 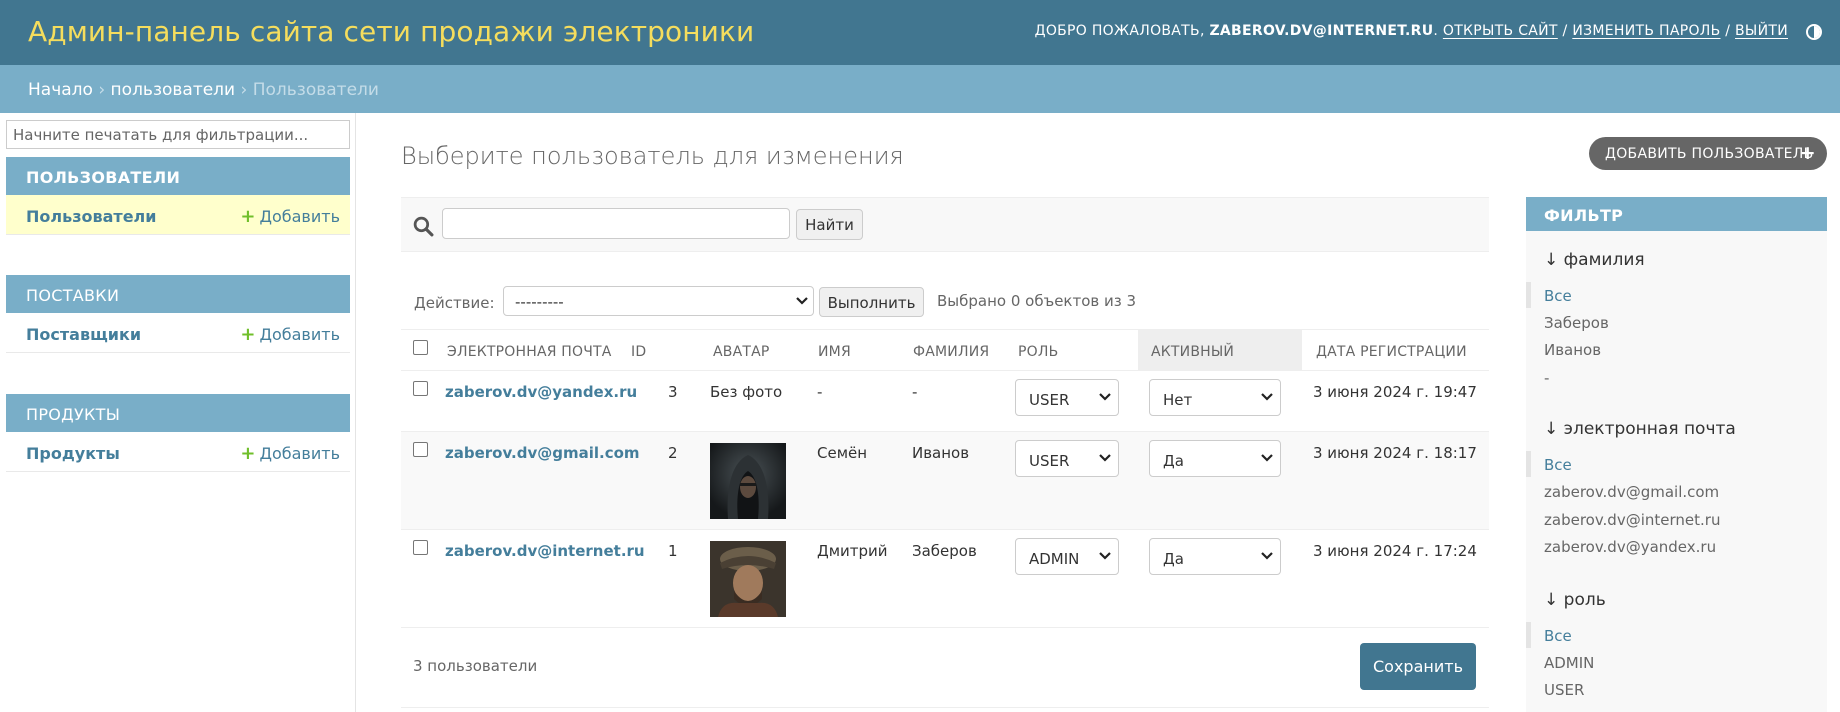 What do you see at coordinates (944, 551) in the screenshot?
I see `user-last-name: Заберов` at bounding box center [944, 551].